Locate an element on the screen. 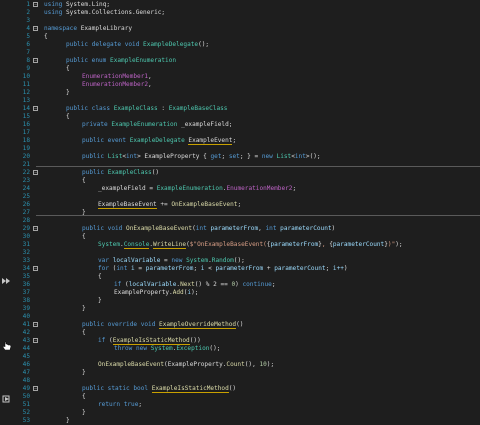  line-number: 34 is located at coordinates (26, 268).